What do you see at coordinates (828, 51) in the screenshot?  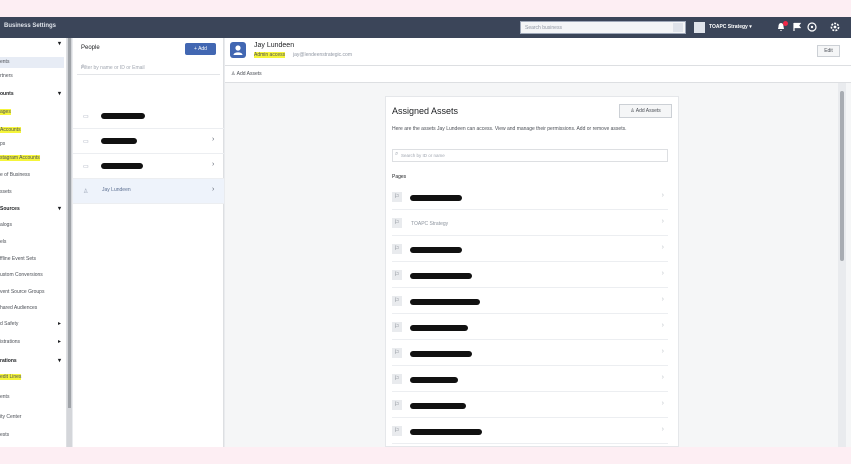 I see `edit-button: Edit` at bounding box center [828, 51].